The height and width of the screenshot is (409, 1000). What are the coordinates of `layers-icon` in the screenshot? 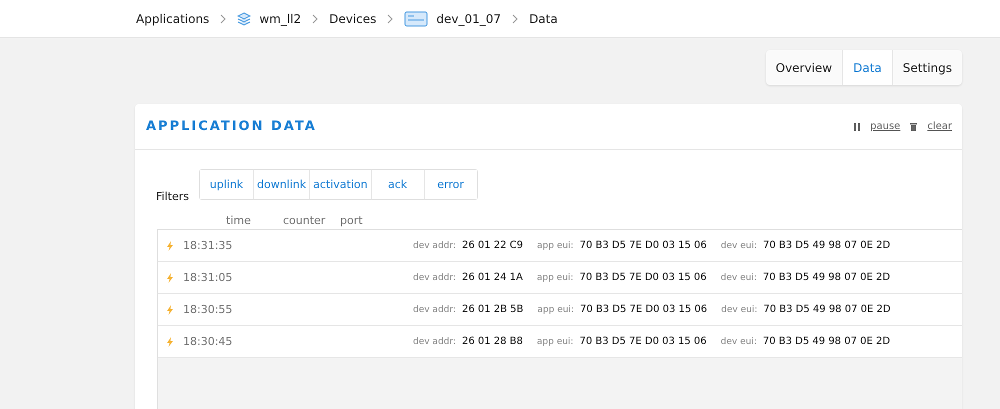 It's located at (244, 19).